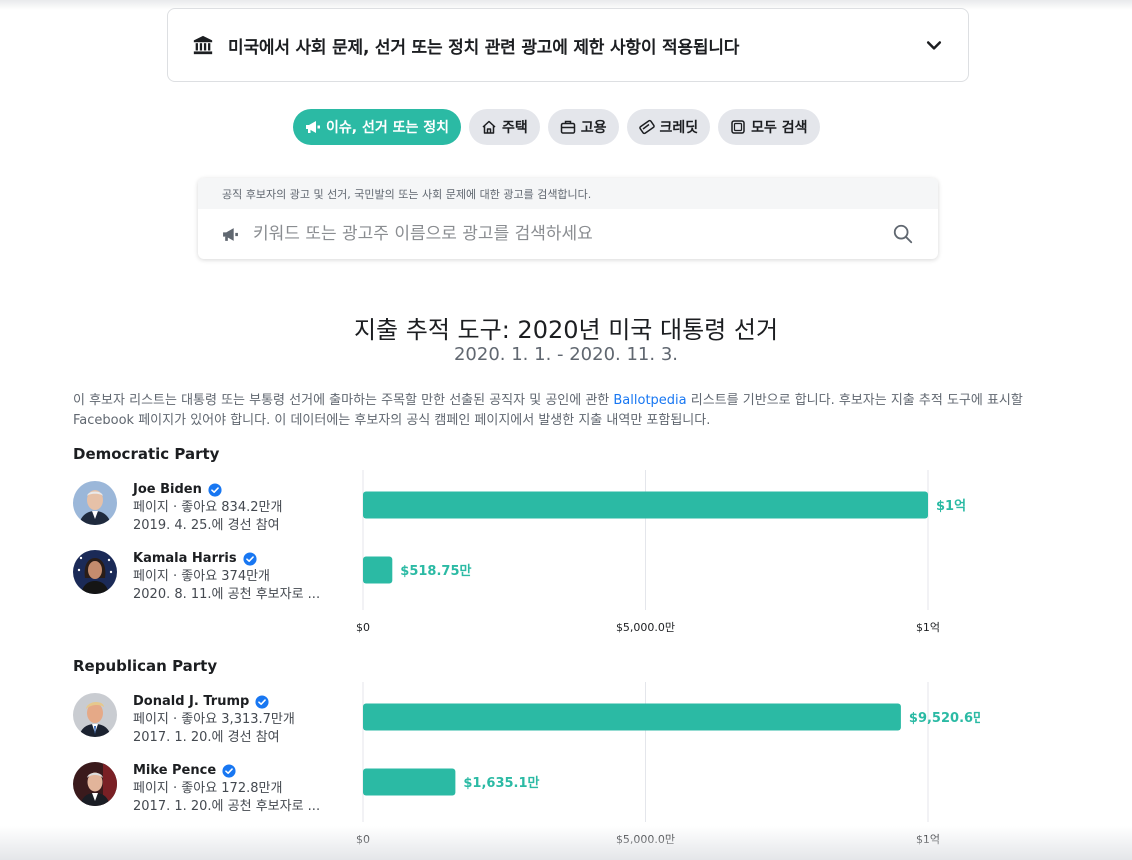 This screenshot has width=1132, height=860. I want to click on tab-employment: 고용, so click(583, 127).